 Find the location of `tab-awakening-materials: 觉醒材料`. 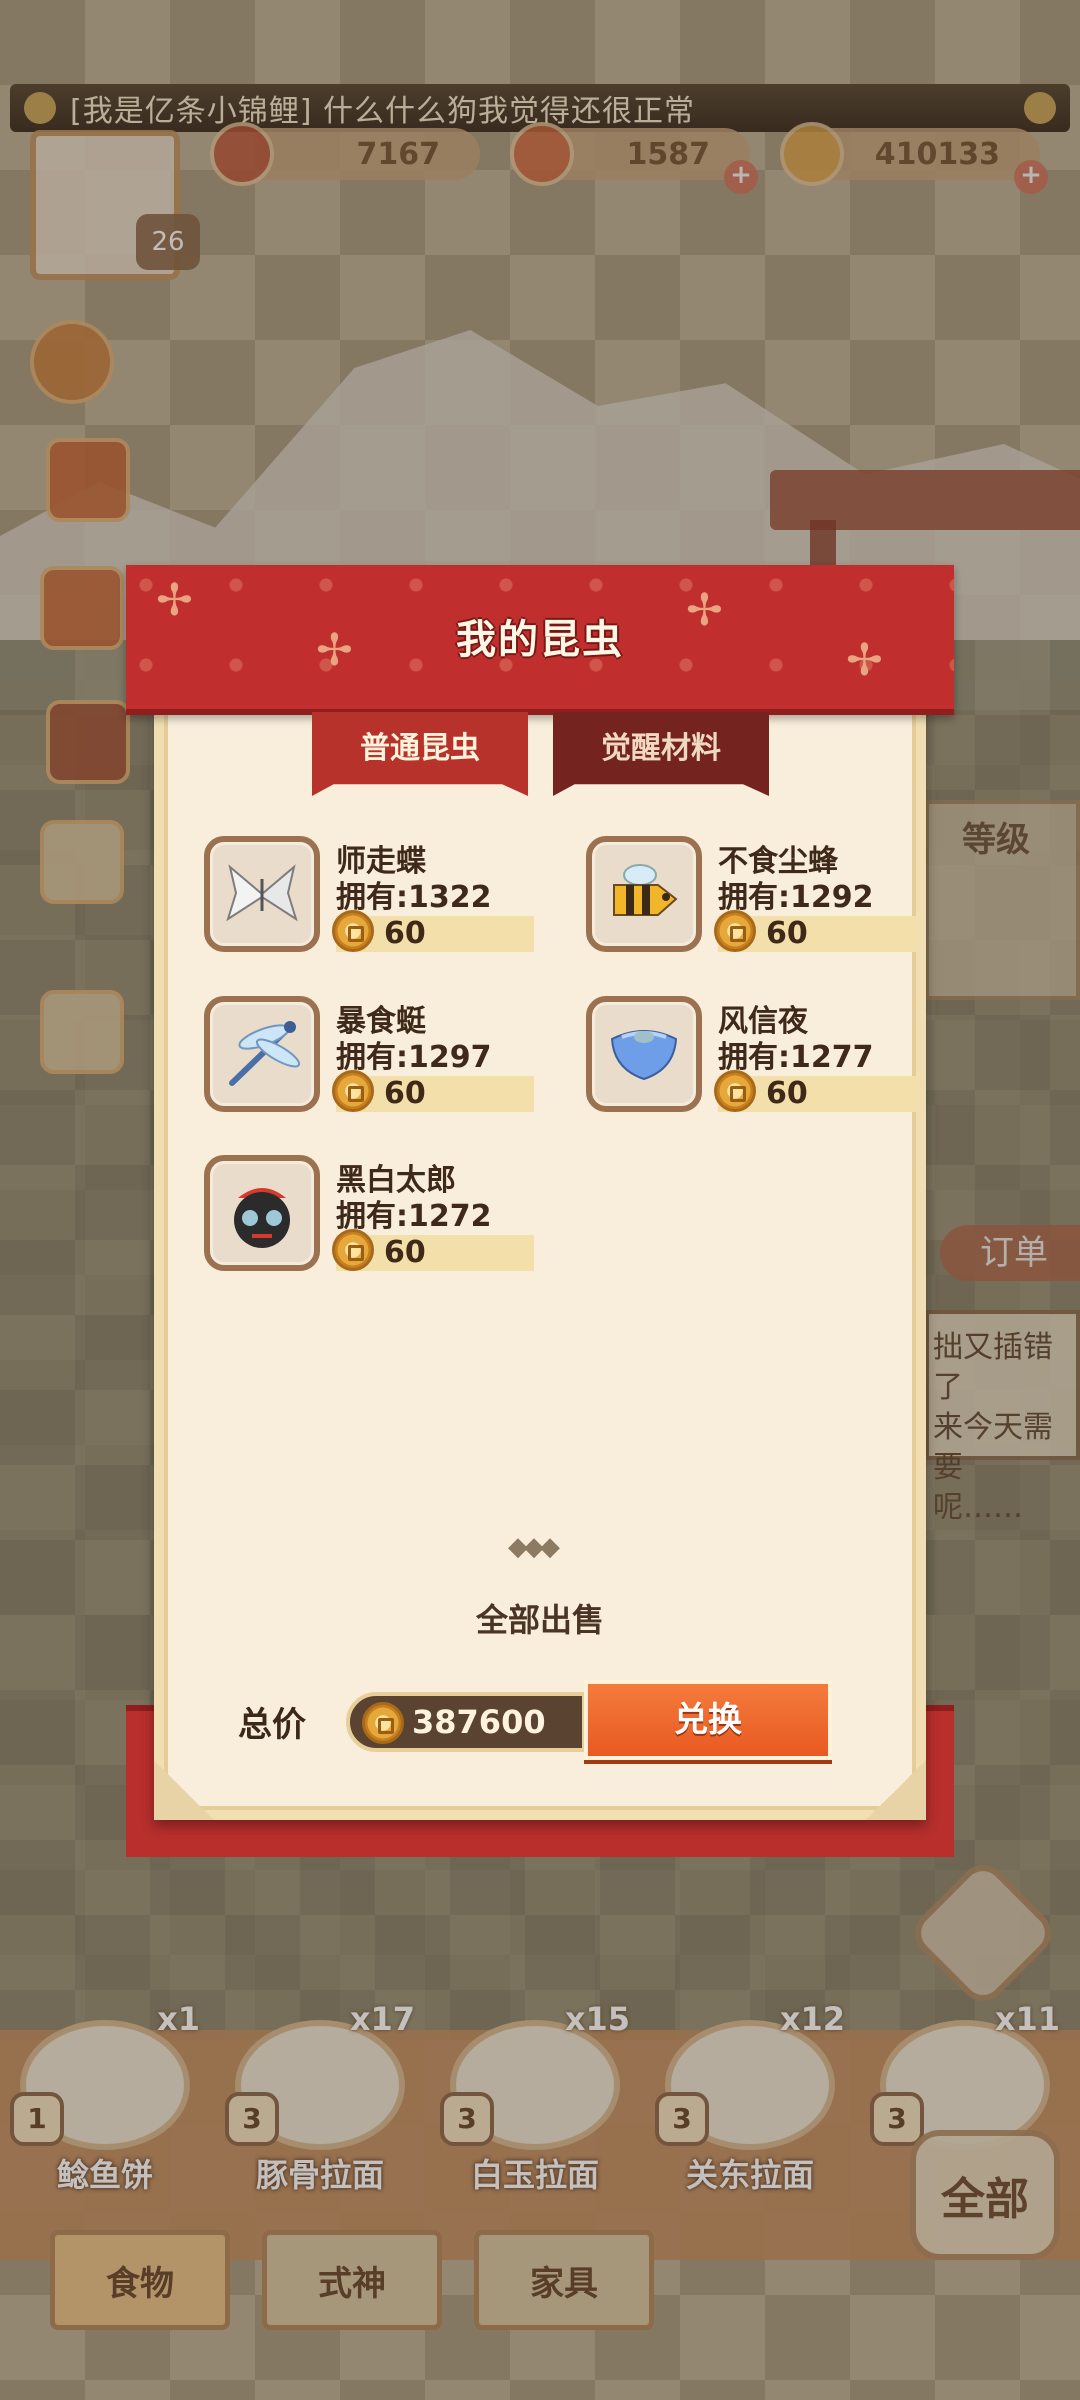

tab-awakening-materials: 觉醒材料 is located at coordinates (661, 754).